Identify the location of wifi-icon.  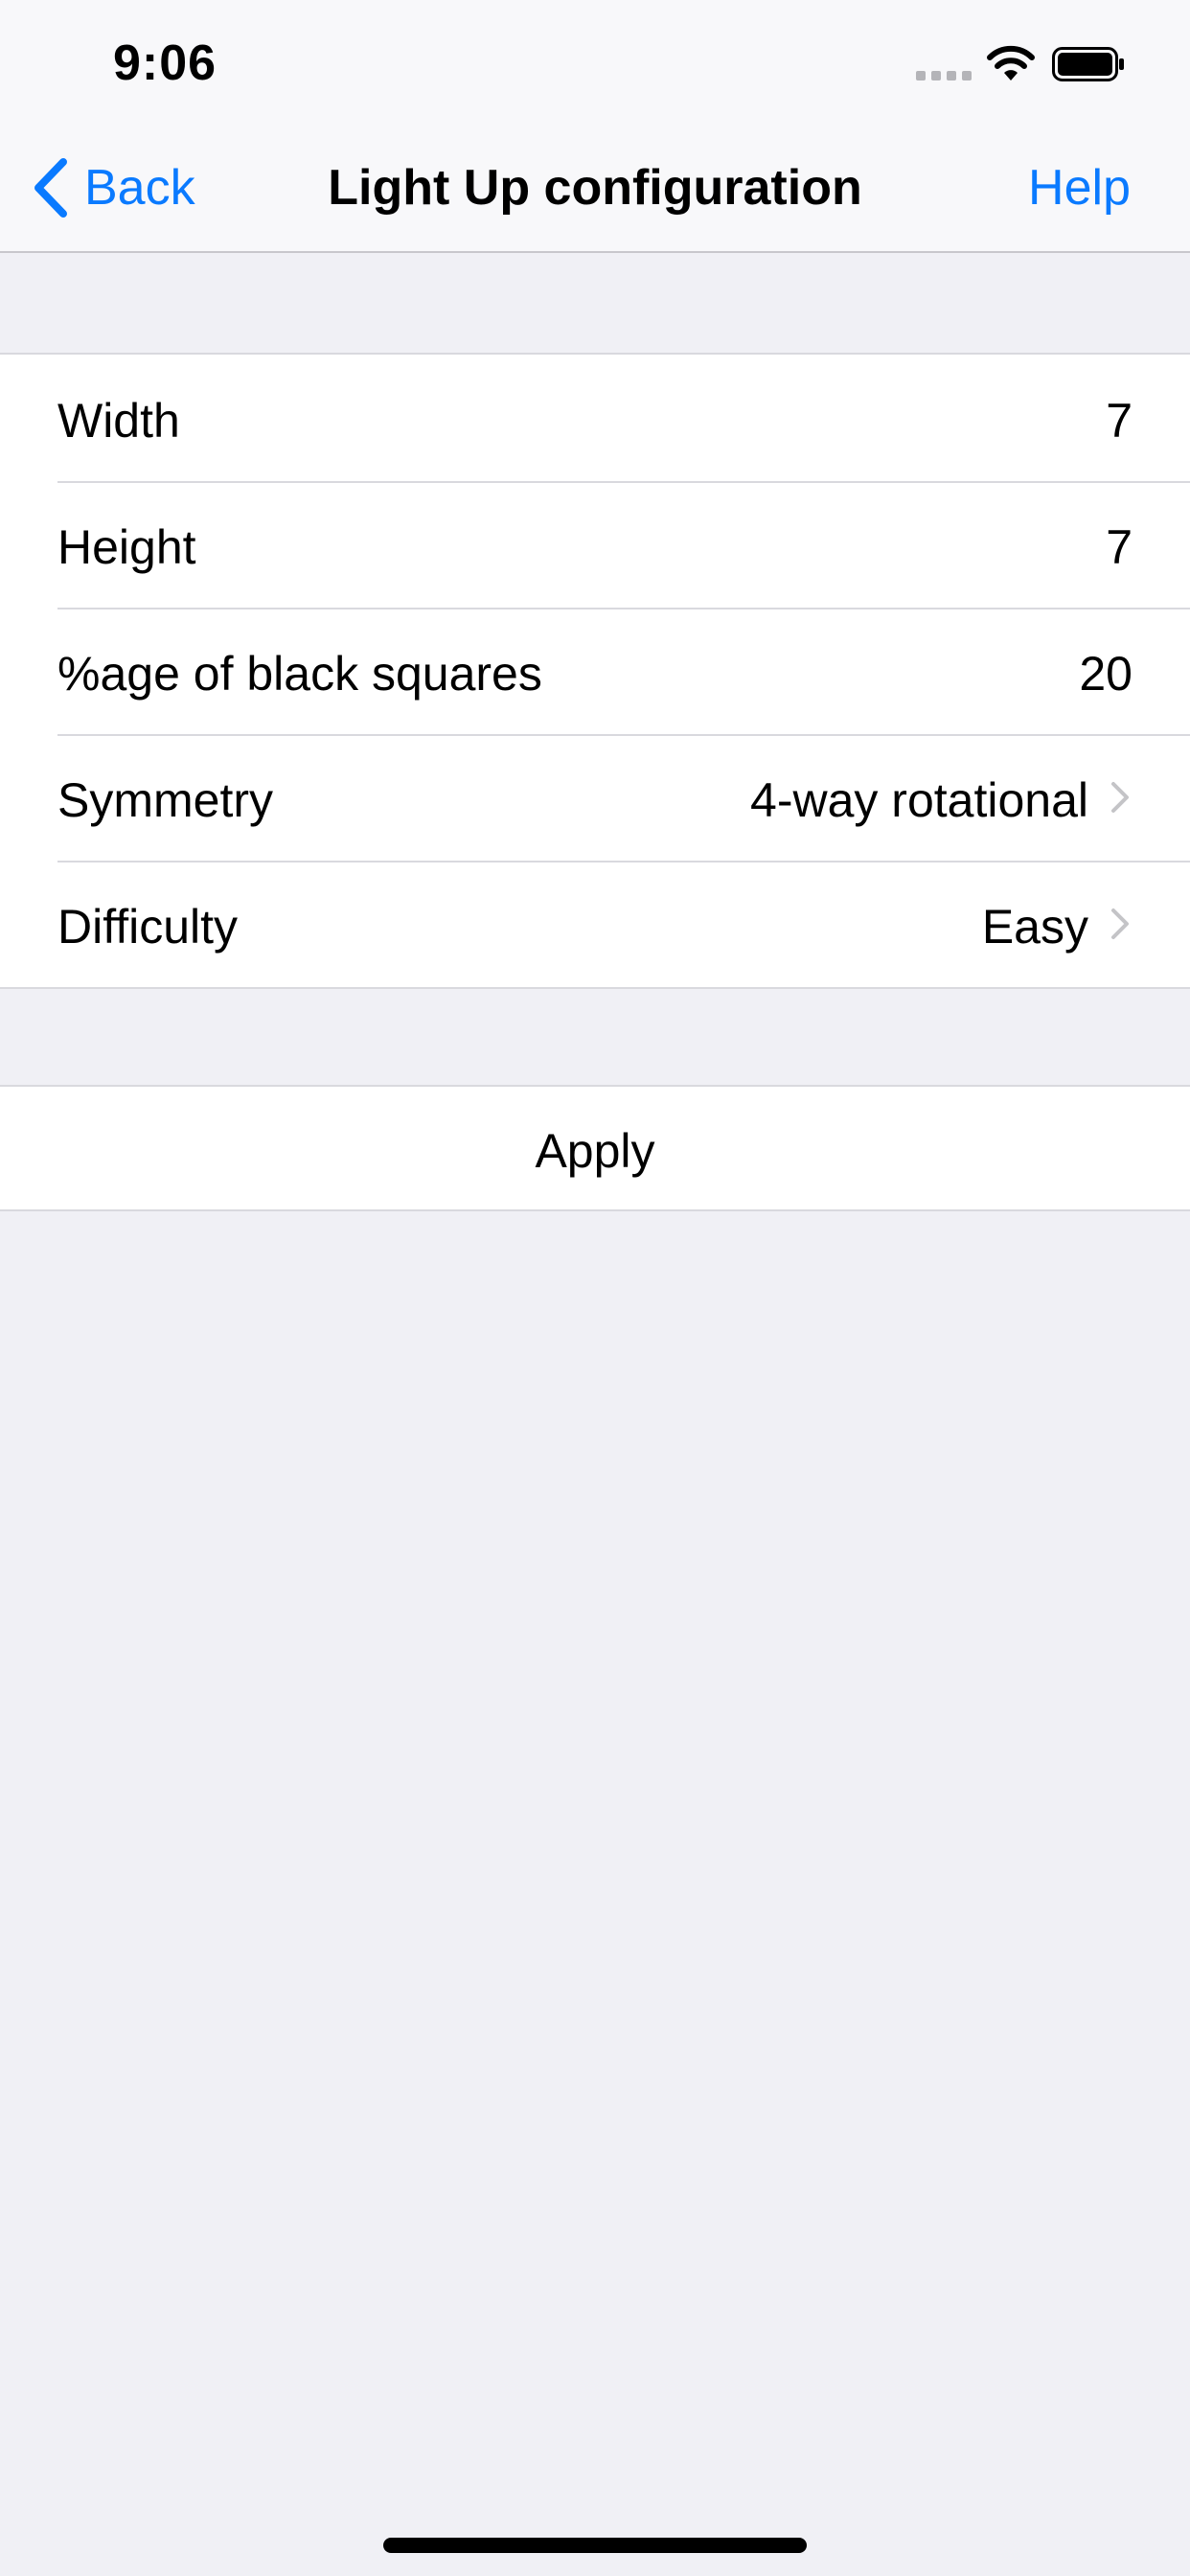
(1011, 63).